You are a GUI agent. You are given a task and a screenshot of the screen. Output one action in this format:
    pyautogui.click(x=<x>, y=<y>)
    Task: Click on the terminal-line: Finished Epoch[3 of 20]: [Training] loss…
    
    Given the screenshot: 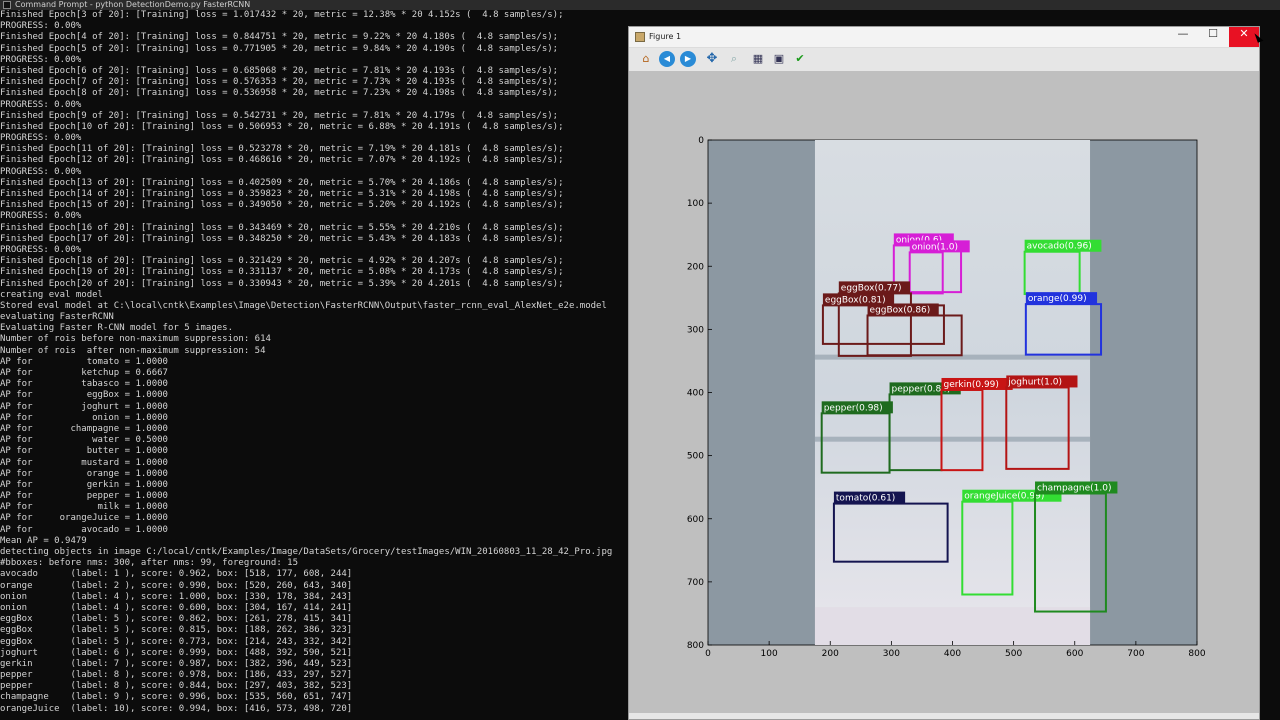 What is the action you would take?
    pyautogui.click(x=282, y=15)
    